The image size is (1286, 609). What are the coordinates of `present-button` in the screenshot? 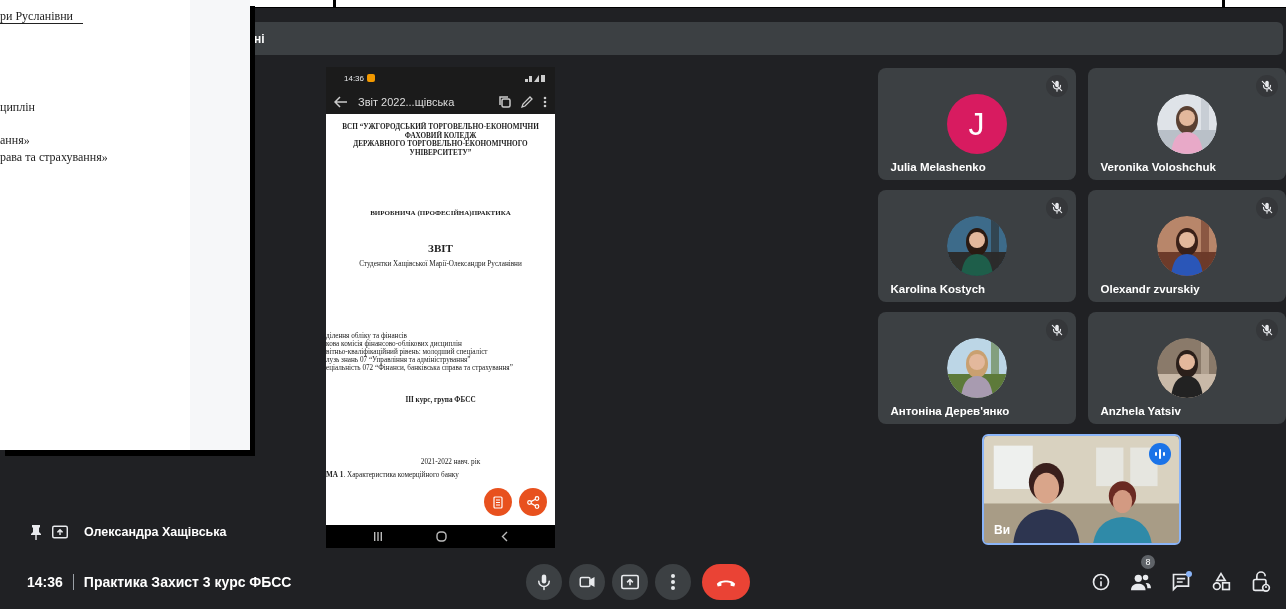 It's located at (630, 582).